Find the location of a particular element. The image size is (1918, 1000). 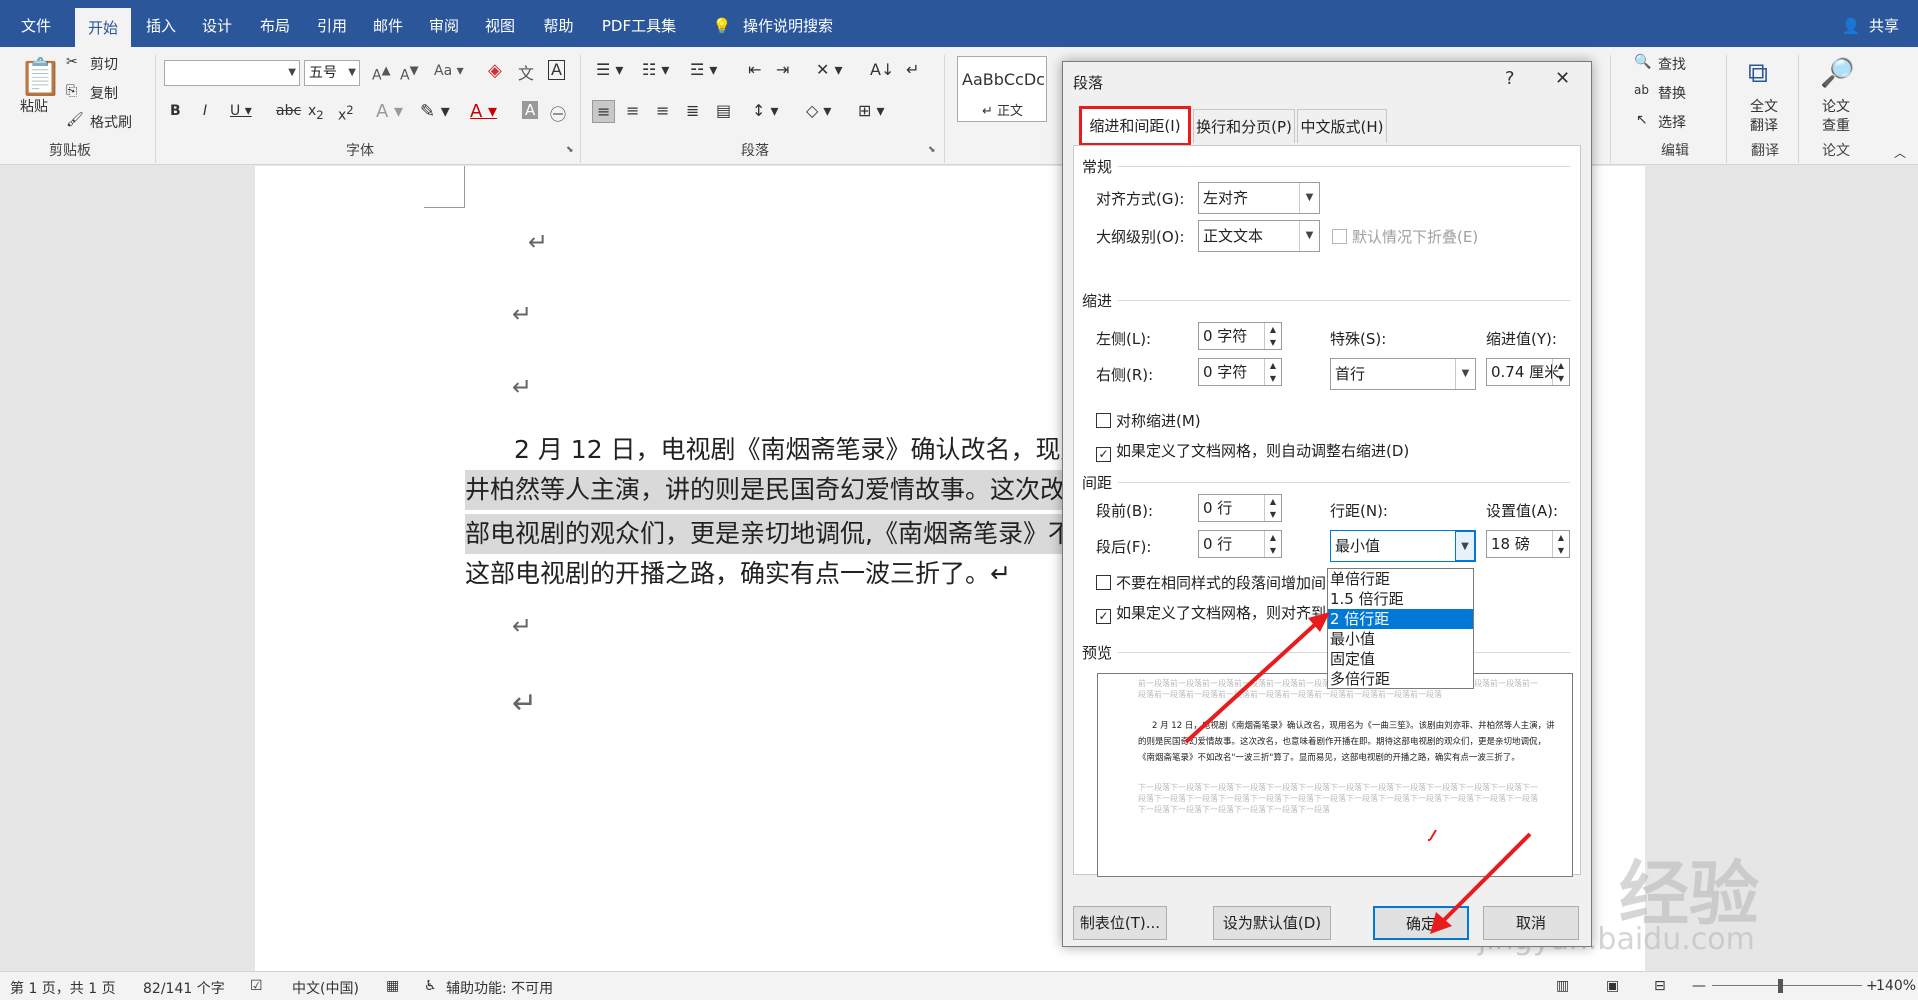

spacing-before-spinner: 0 行 ▲ ▼ is located at coordinates (1240, 508).